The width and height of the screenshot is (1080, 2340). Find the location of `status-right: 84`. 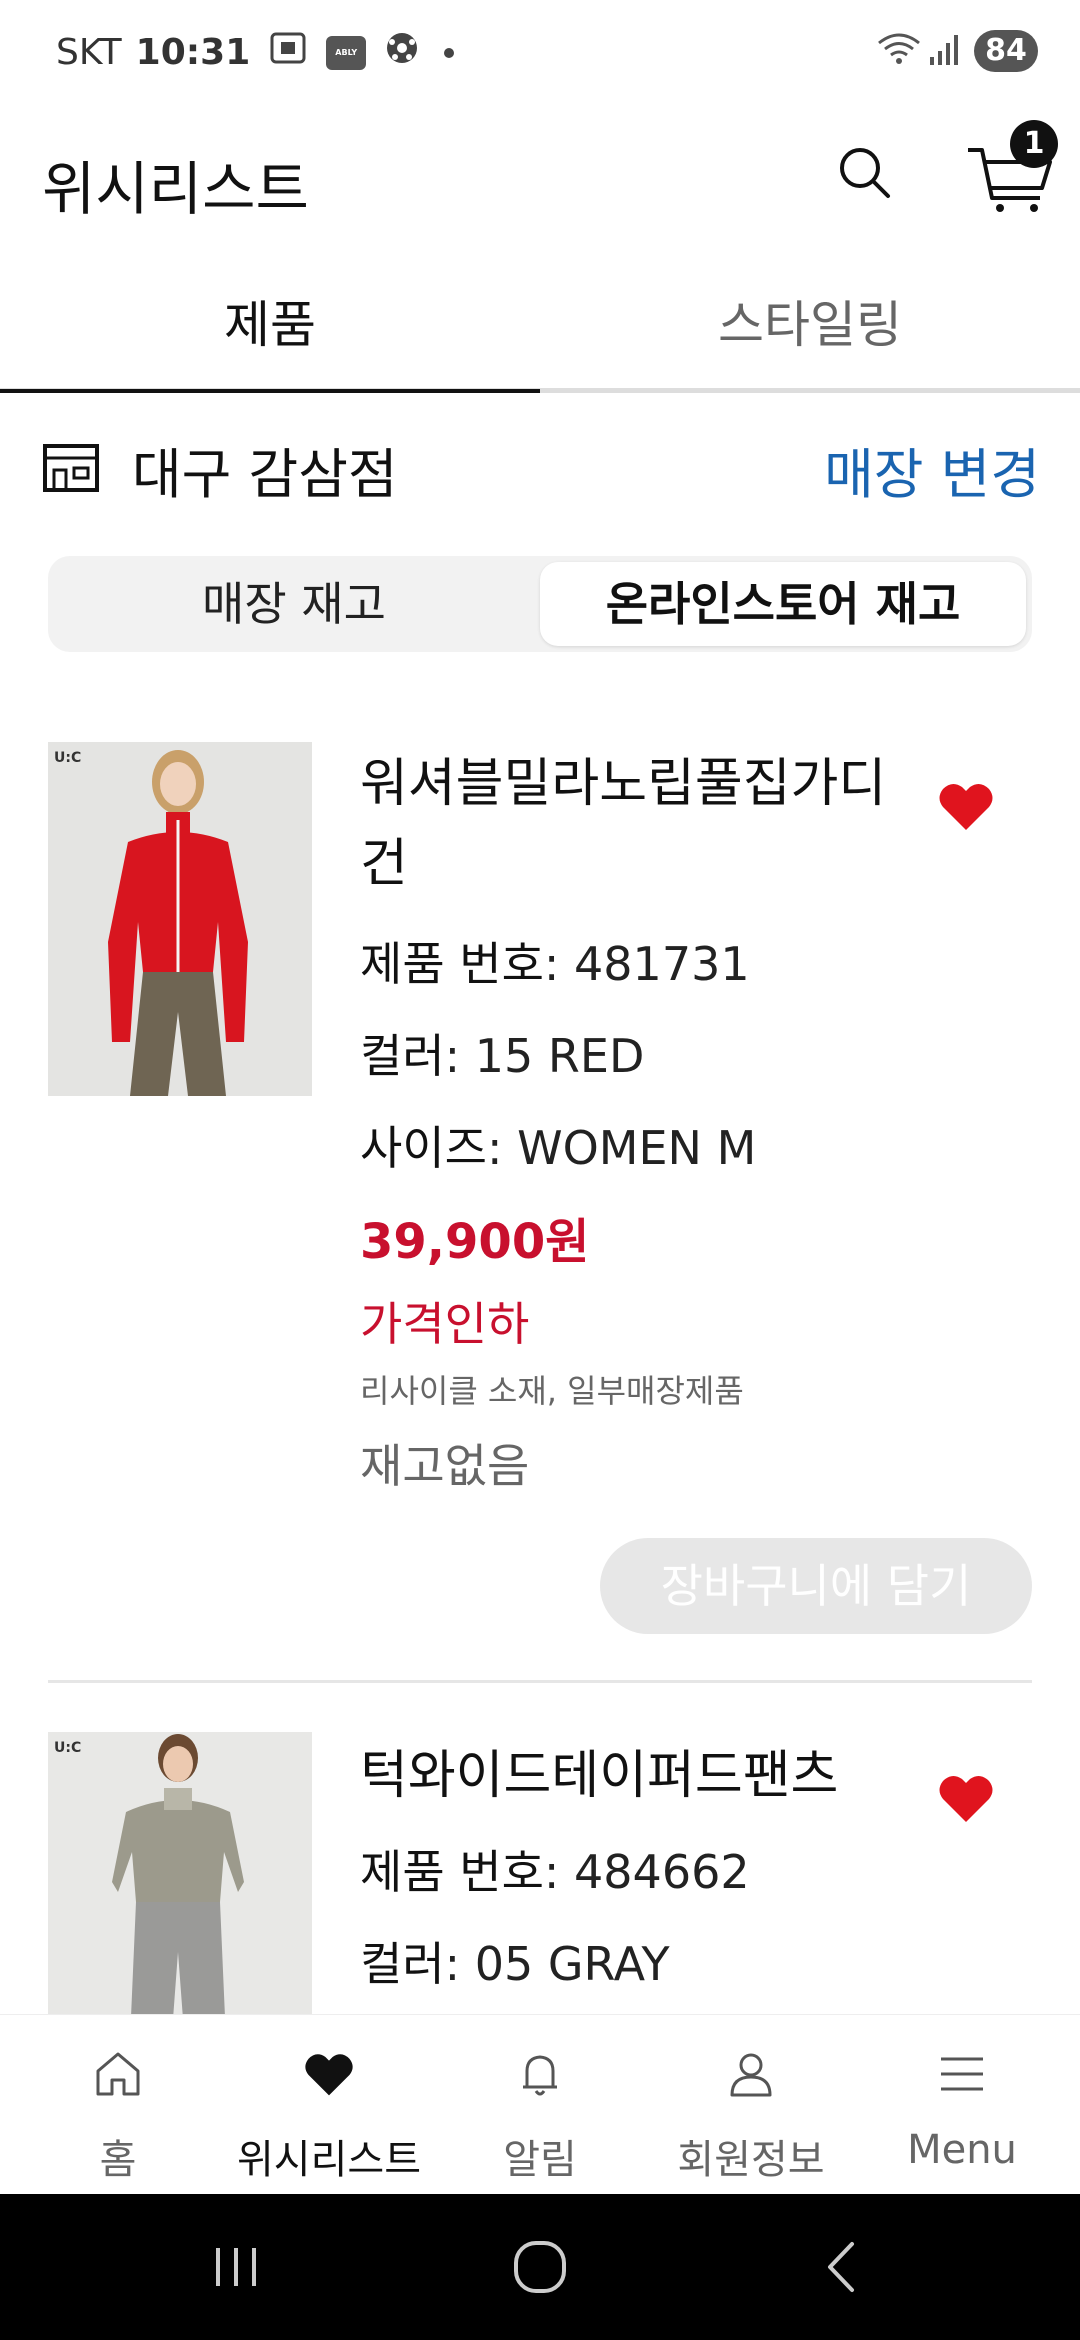

status-right: 84 is located at coordinates (957, 51).